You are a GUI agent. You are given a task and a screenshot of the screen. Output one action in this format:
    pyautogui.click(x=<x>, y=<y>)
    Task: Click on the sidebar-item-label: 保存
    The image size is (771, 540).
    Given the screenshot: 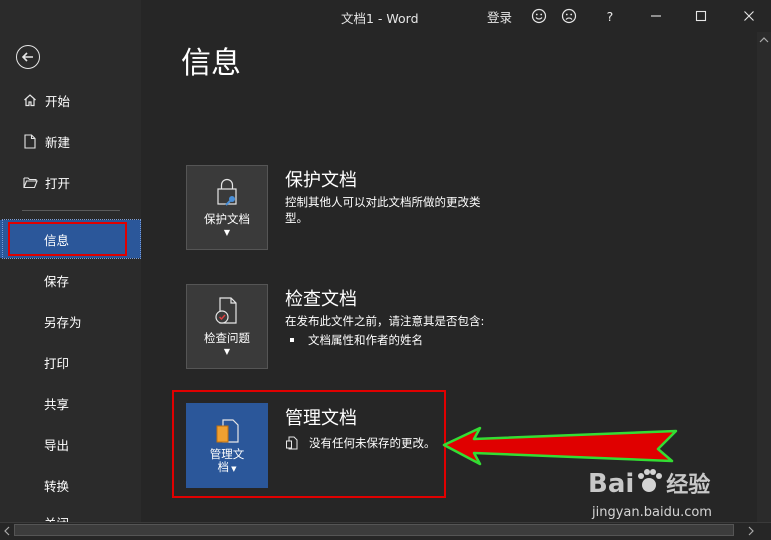 What is the action you would take?
    pyautogui.click(x=57, y=281)
    